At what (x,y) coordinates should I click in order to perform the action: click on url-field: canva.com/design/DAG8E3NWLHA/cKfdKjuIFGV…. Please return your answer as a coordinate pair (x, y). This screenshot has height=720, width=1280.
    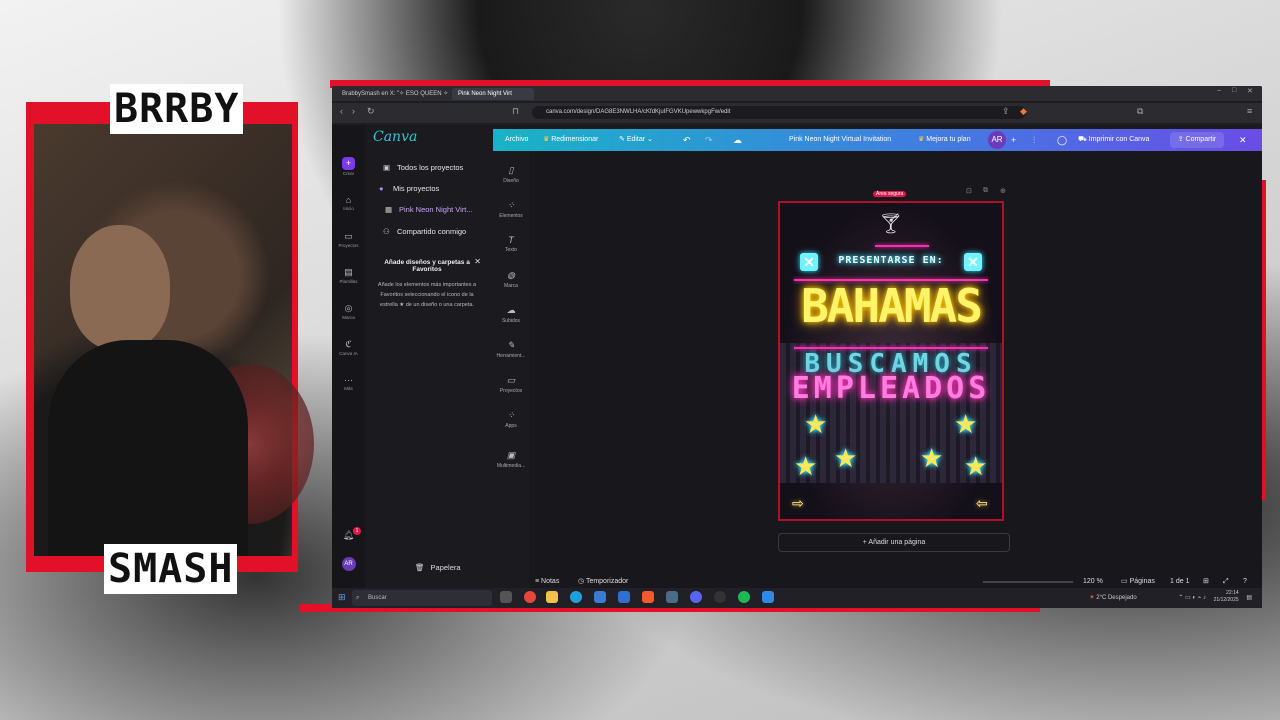
    Looking at the image, I should click on (779, 112).